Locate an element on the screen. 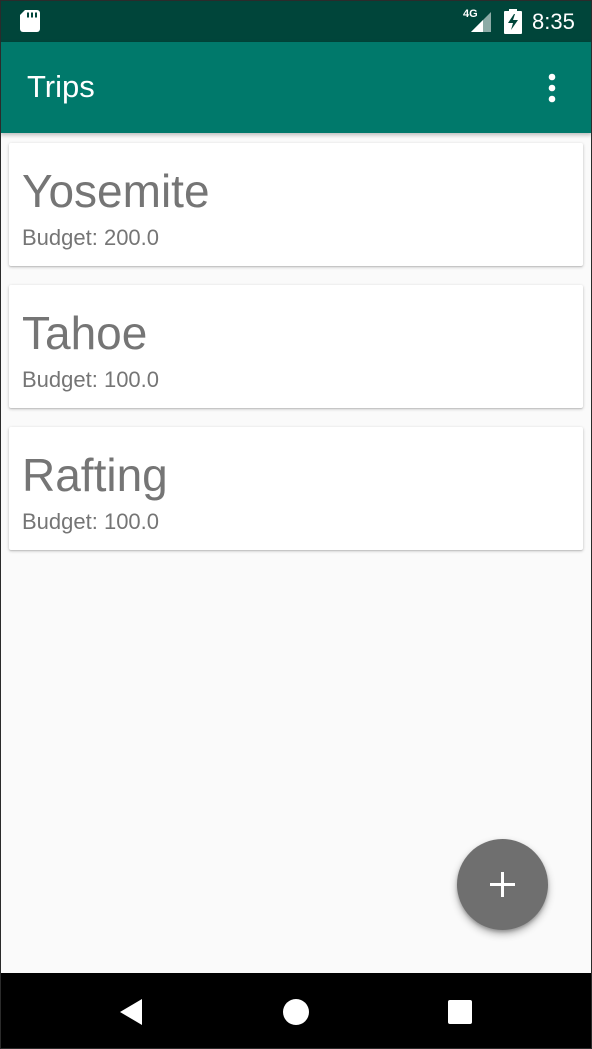 The width and height of the screenshot is (592, 1049). sd-card-icon is located at coordinates (30, 21).